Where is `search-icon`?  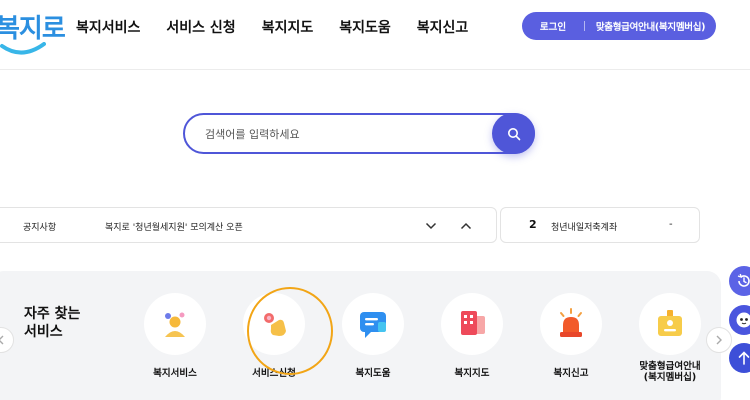
search-icon is located at coordinates (513, 133).